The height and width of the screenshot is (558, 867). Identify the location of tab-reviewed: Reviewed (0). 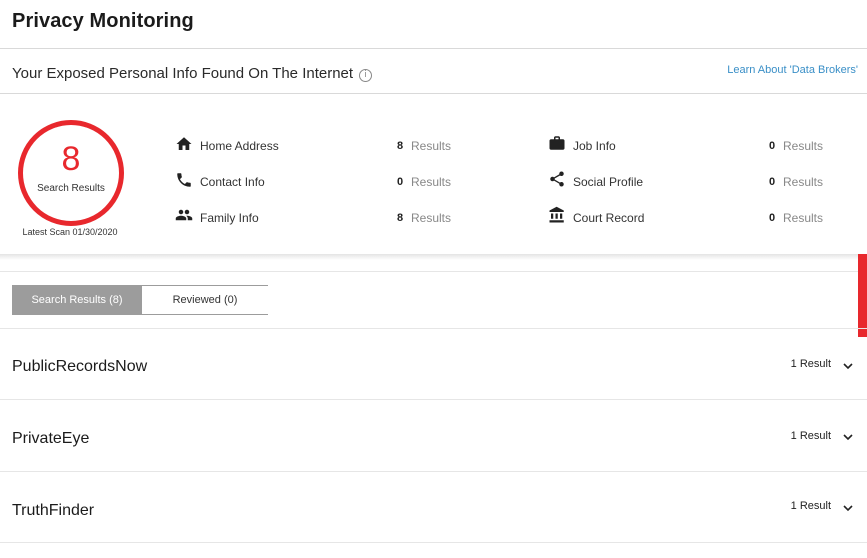
(204, 300).